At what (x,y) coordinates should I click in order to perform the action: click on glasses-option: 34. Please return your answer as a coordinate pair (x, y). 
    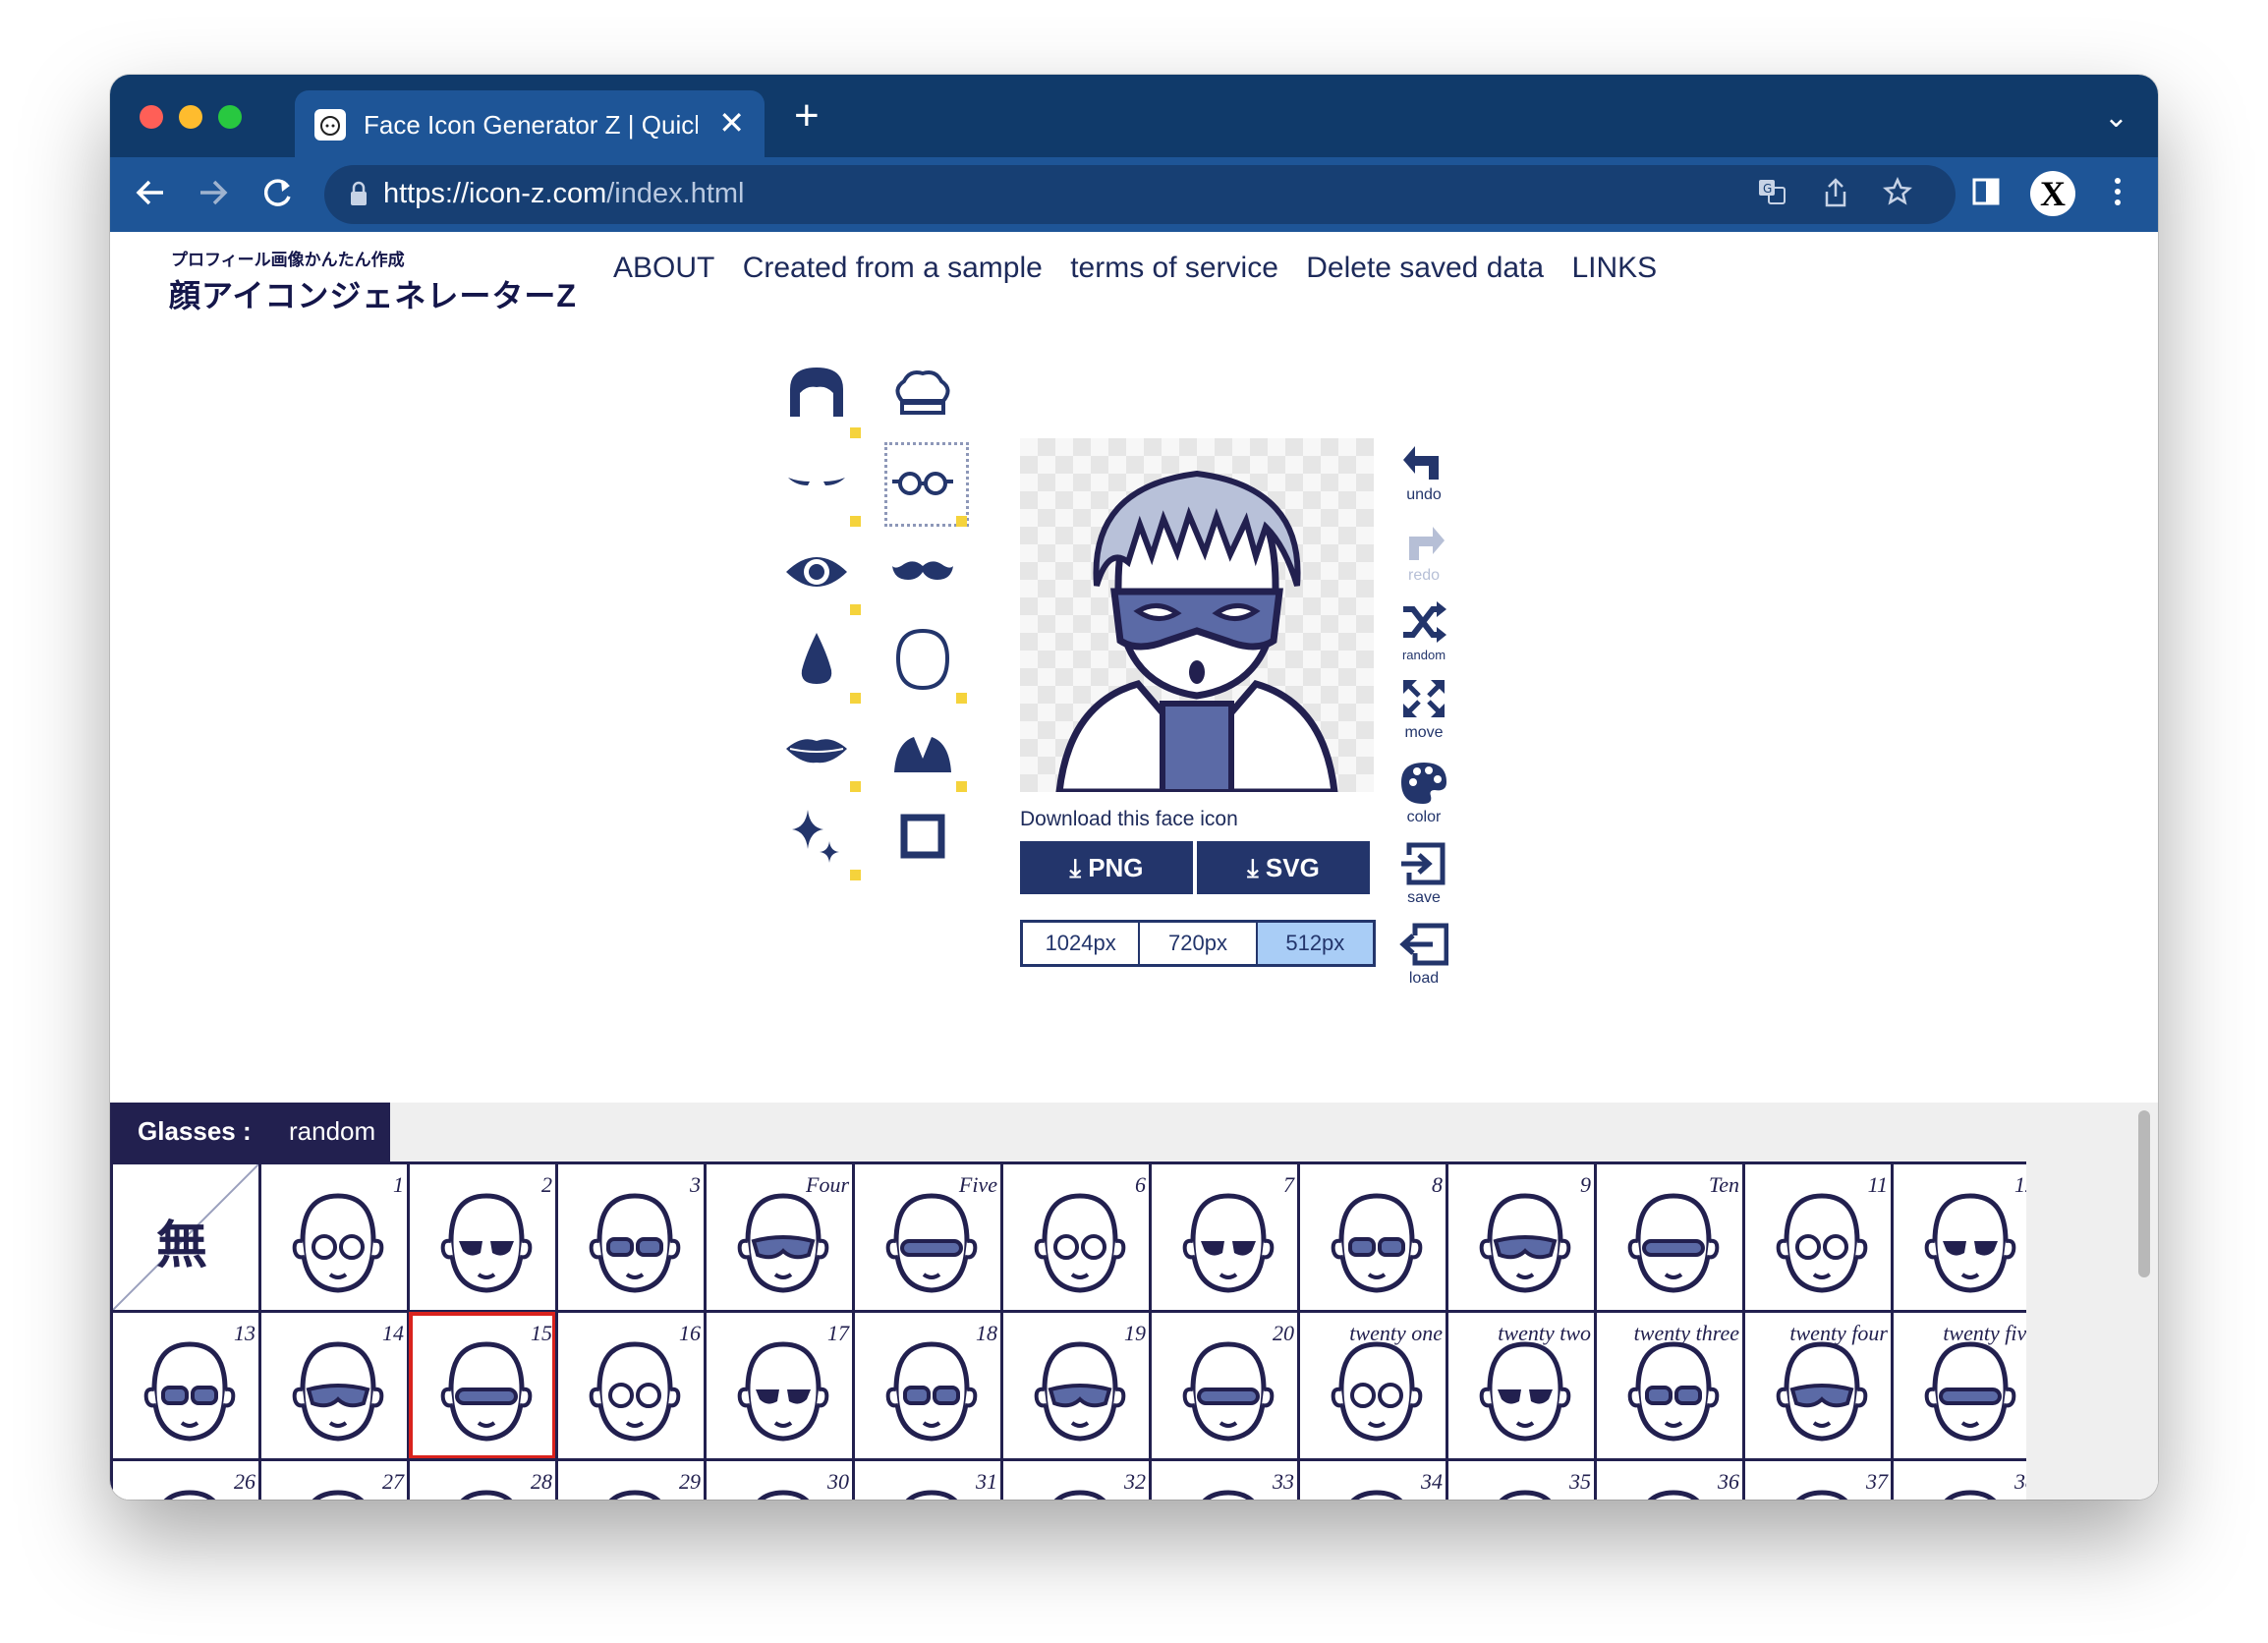
    Looking at the image, I should click on (1373, 1479).